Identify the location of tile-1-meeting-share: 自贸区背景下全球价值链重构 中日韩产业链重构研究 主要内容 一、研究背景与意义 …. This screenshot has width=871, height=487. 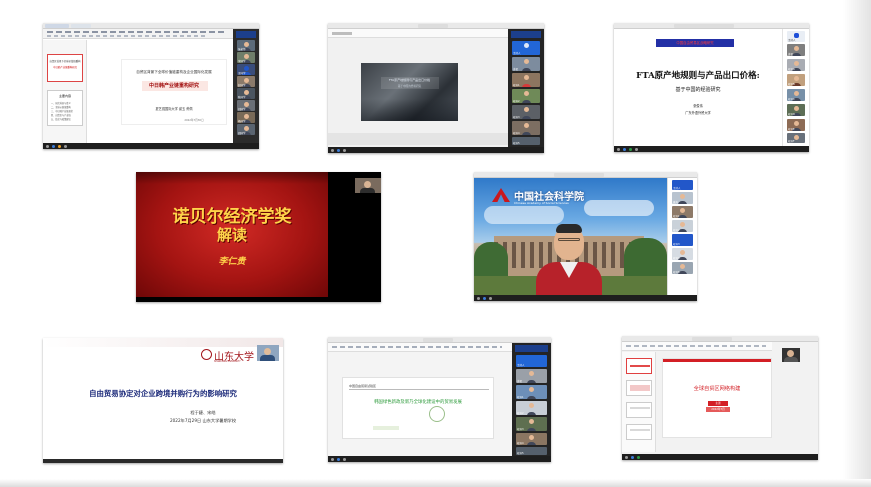
(151, 86).